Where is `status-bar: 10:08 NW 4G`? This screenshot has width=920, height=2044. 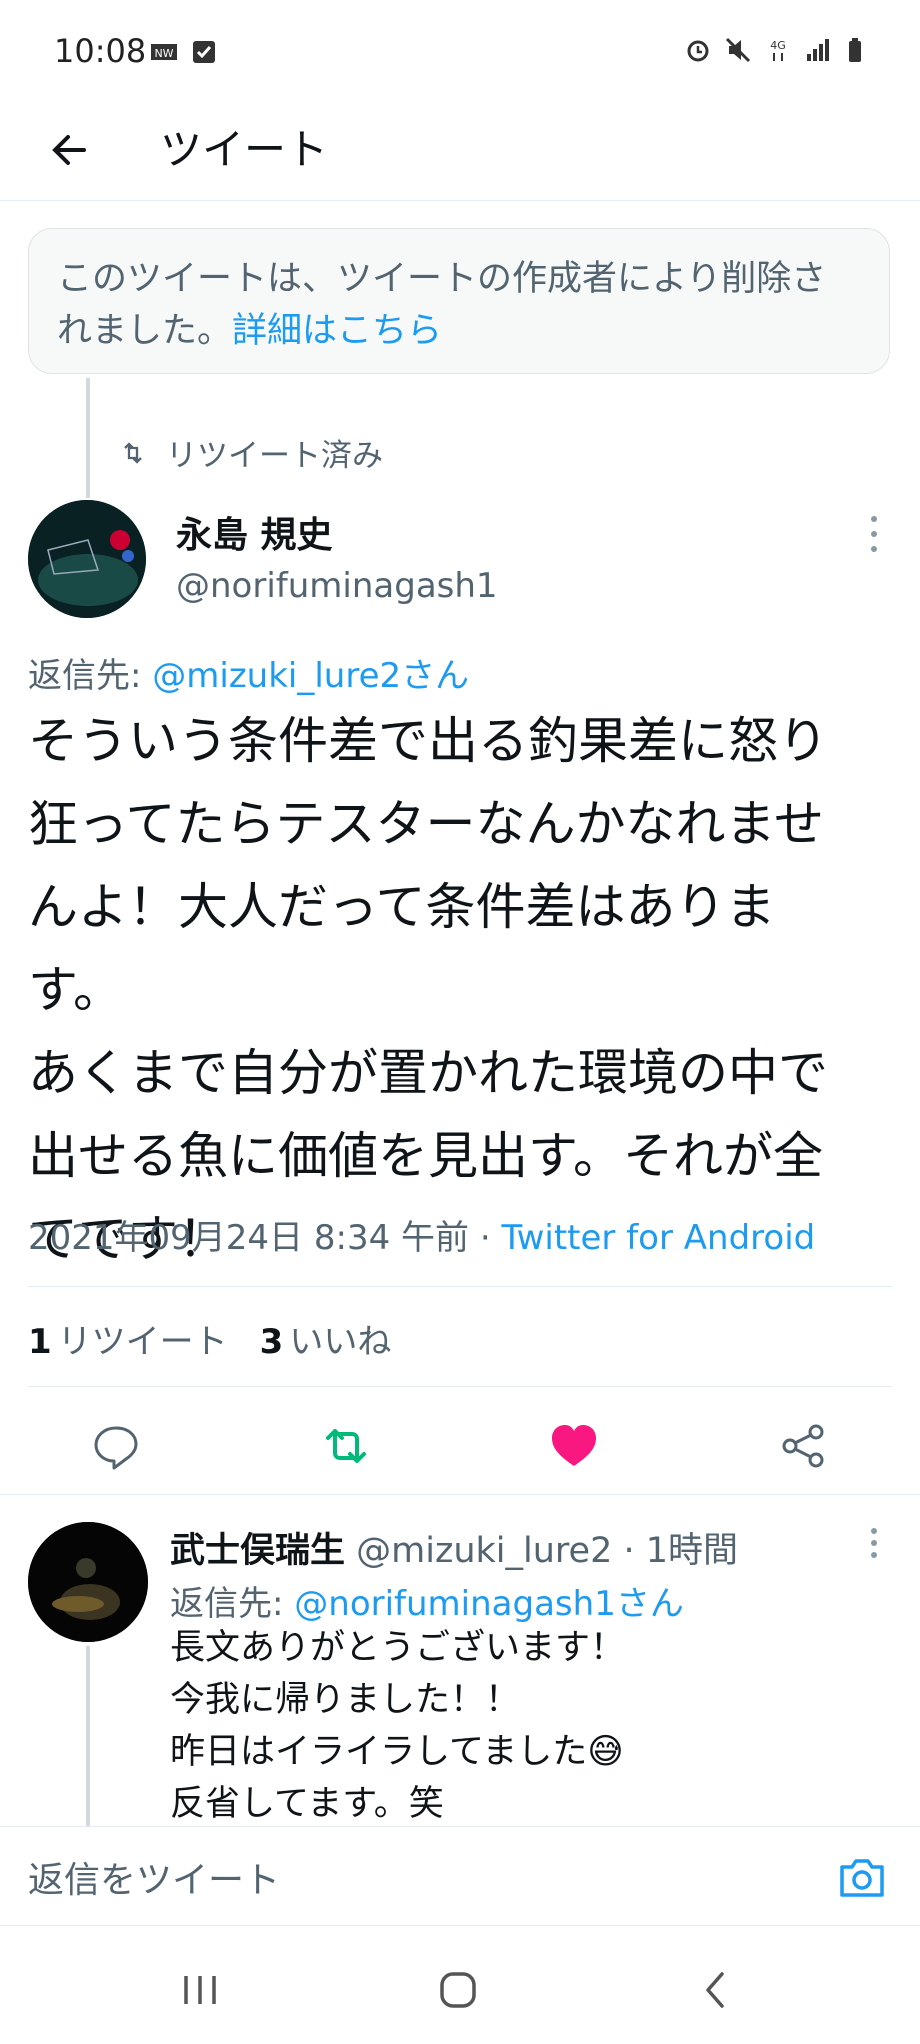
status-bar: 10:08 NW 4G is located at coordinates (460, 50).